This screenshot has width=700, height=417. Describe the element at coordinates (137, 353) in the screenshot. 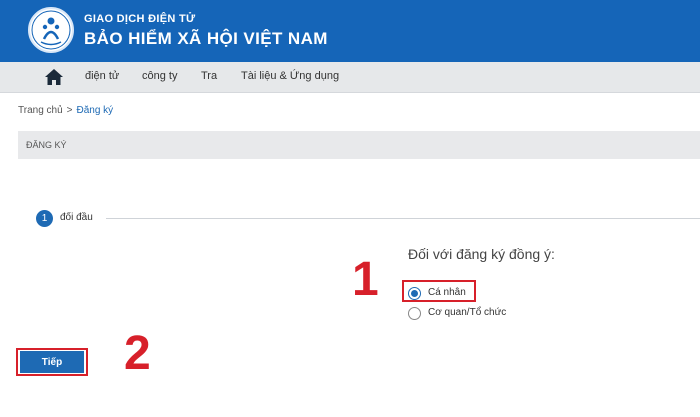

I see `annotation-marker-2: 2` at that location.